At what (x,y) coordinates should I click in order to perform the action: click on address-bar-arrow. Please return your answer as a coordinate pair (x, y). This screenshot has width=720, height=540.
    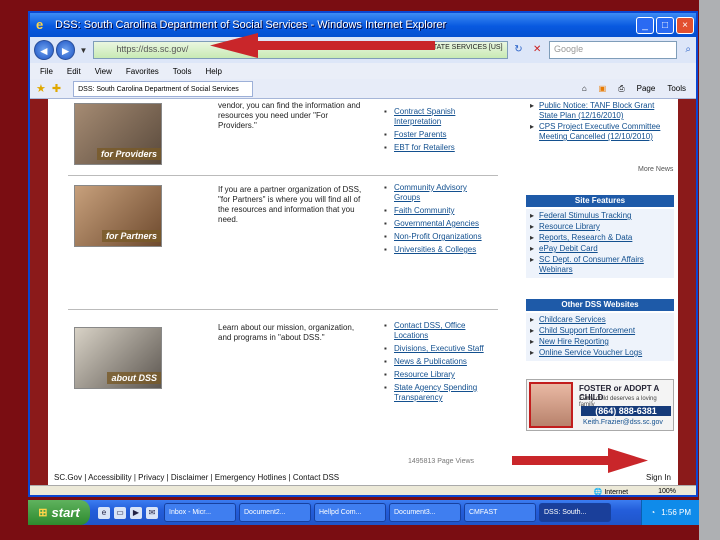
    Looking at the image, I should click on (322, 45).